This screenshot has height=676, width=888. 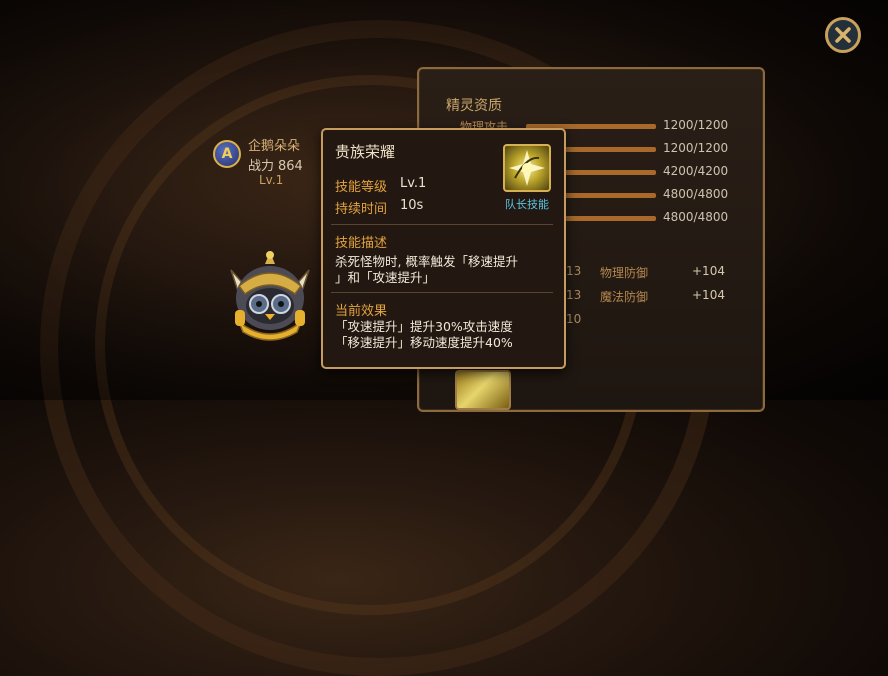 I want to click on sub-stat-label: 魔法防御, so click(x=624, y=297).